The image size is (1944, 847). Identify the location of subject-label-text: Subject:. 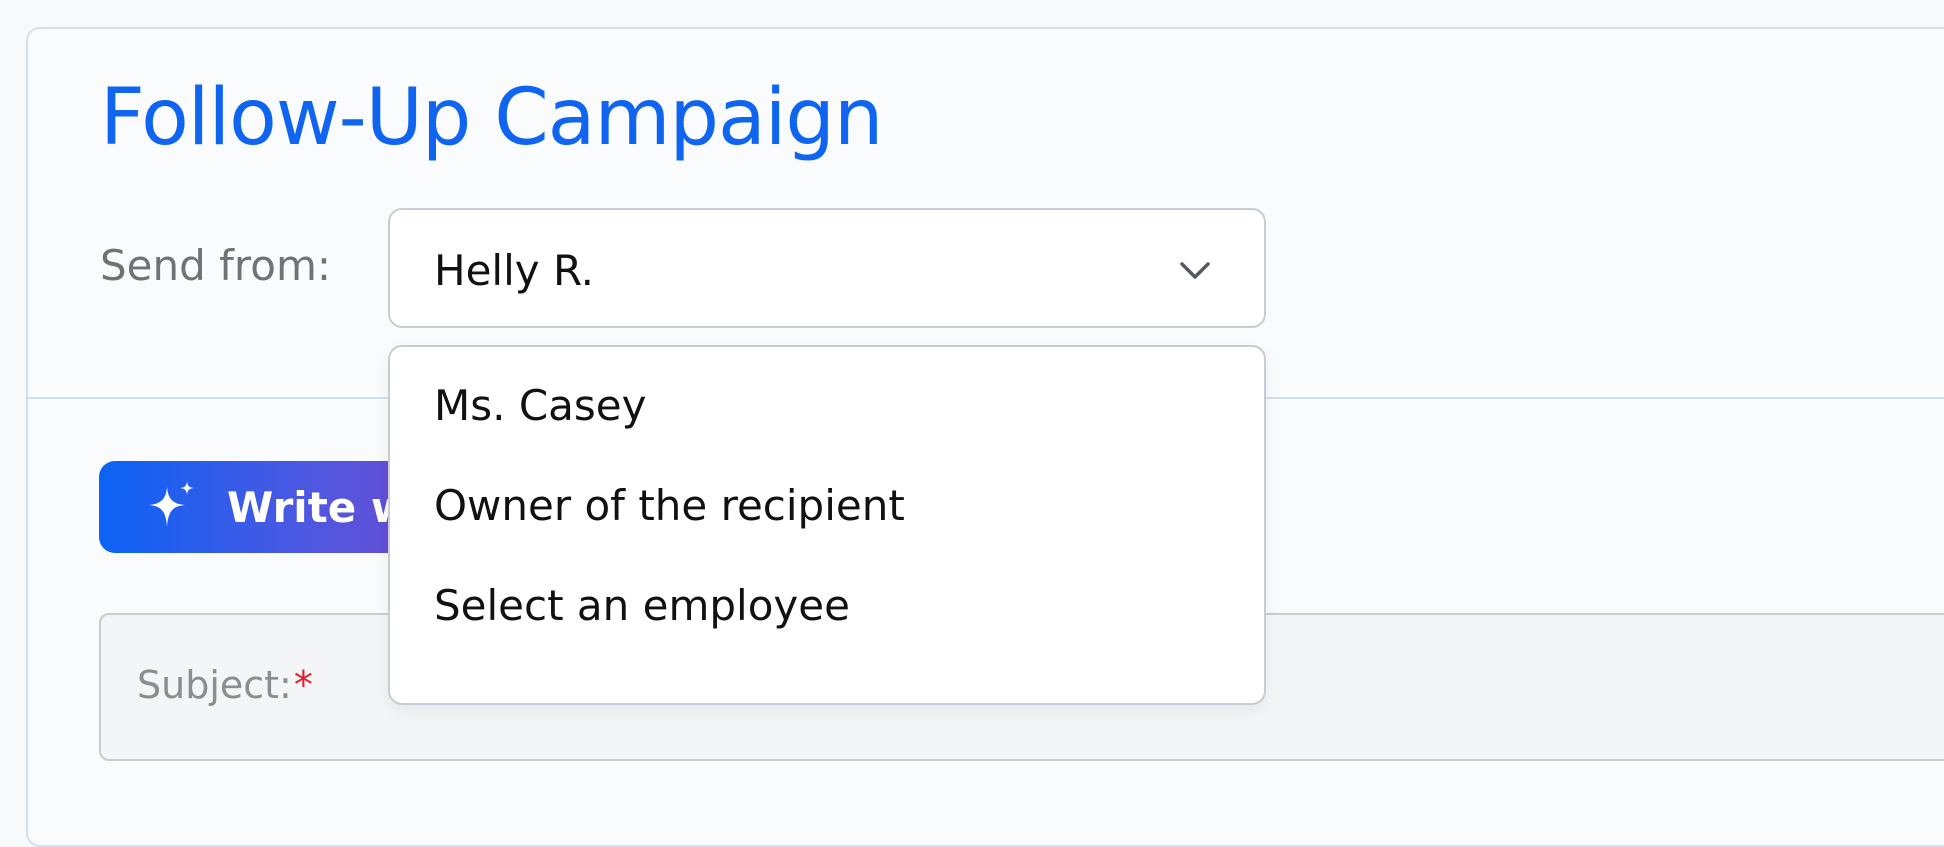
(214, 685).